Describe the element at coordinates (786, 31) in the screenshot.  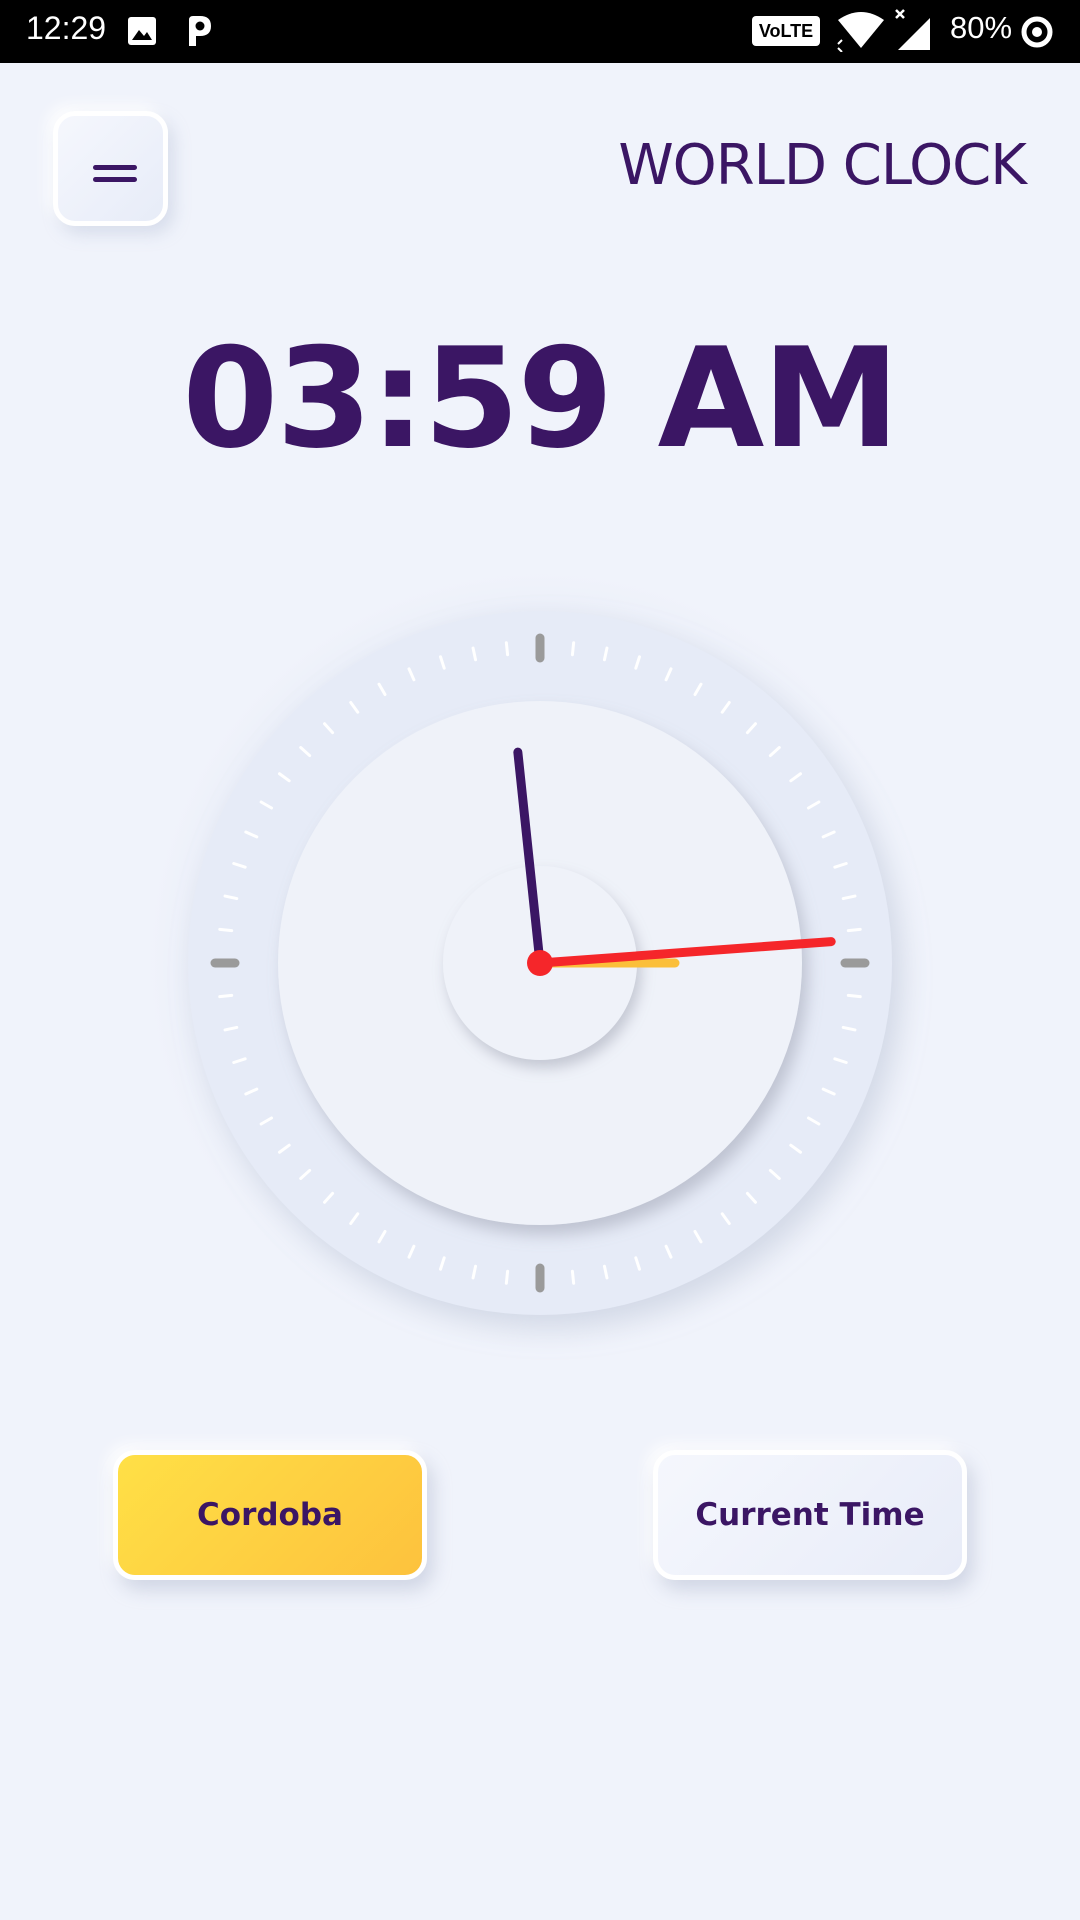
I see `volte-icon: VoLTE` at that location.